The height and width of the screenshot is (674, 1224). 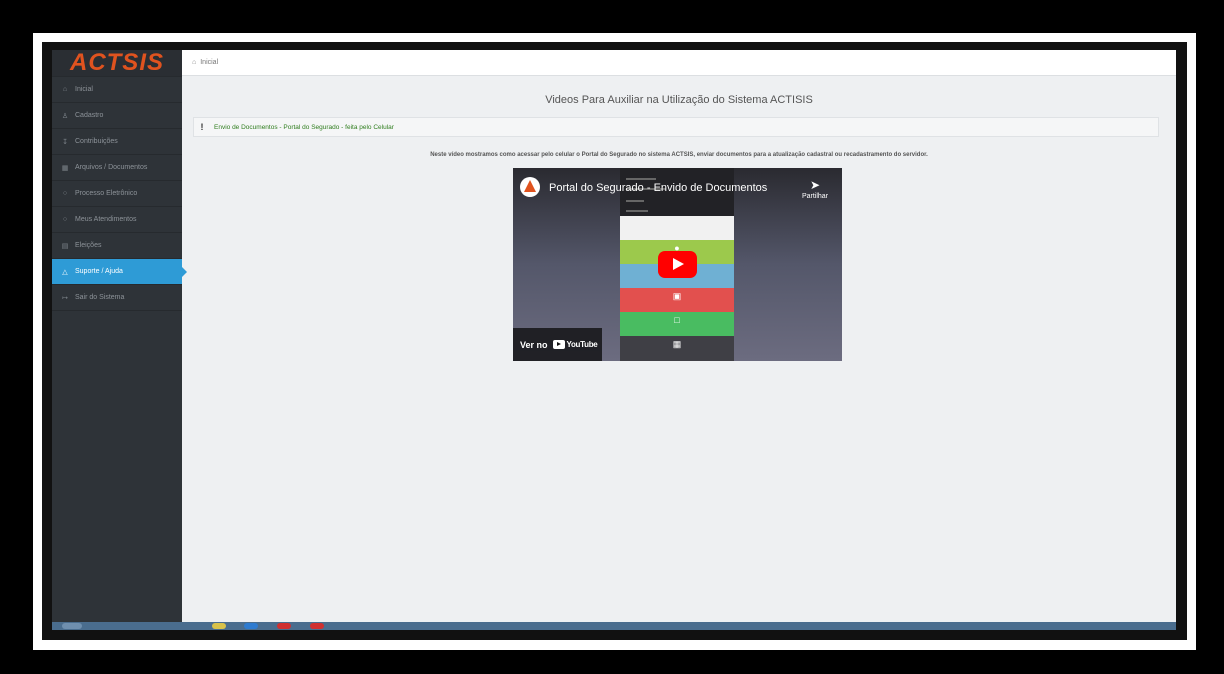 What do you see at coordinates (582, 344) in the screenshot?
I see `youtube-label: YouTube` at bounding box center [582, 344].